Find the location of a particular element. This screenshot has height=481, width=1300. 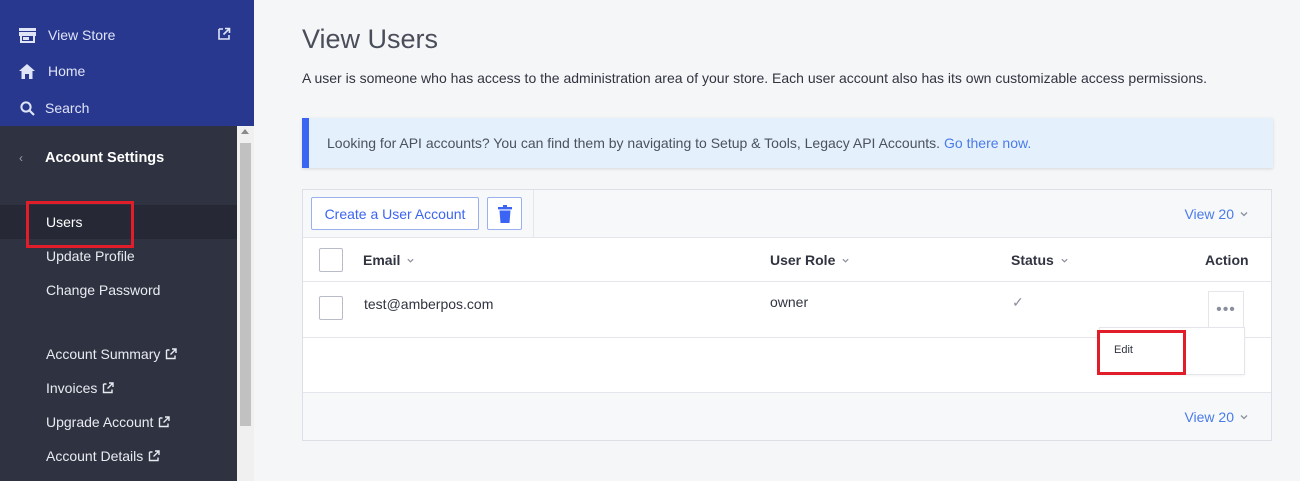

alert-link: Go there now. is located at coordinates (987, 143).